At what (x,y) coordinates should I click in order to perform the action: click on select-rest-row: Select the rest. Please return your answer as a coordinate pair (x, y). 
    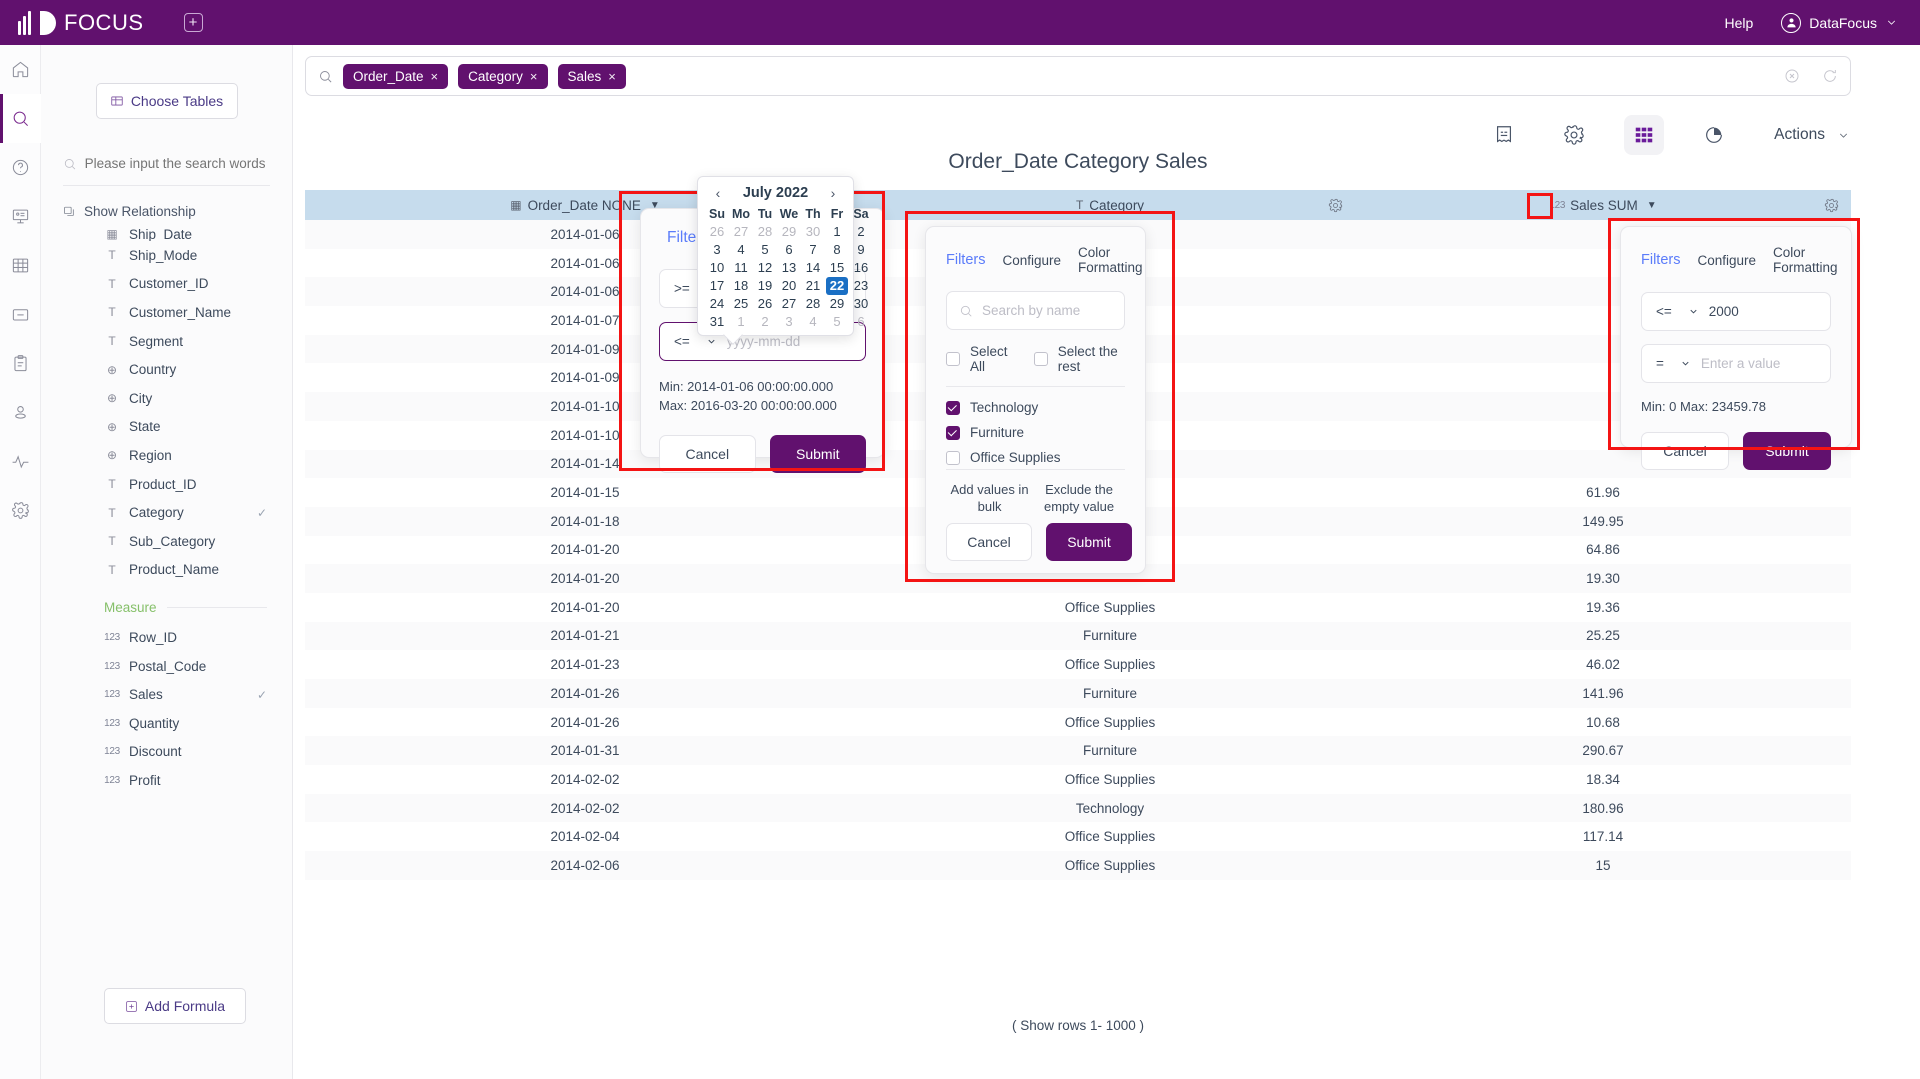
    Looking at the image, I should click on (1079, 359).